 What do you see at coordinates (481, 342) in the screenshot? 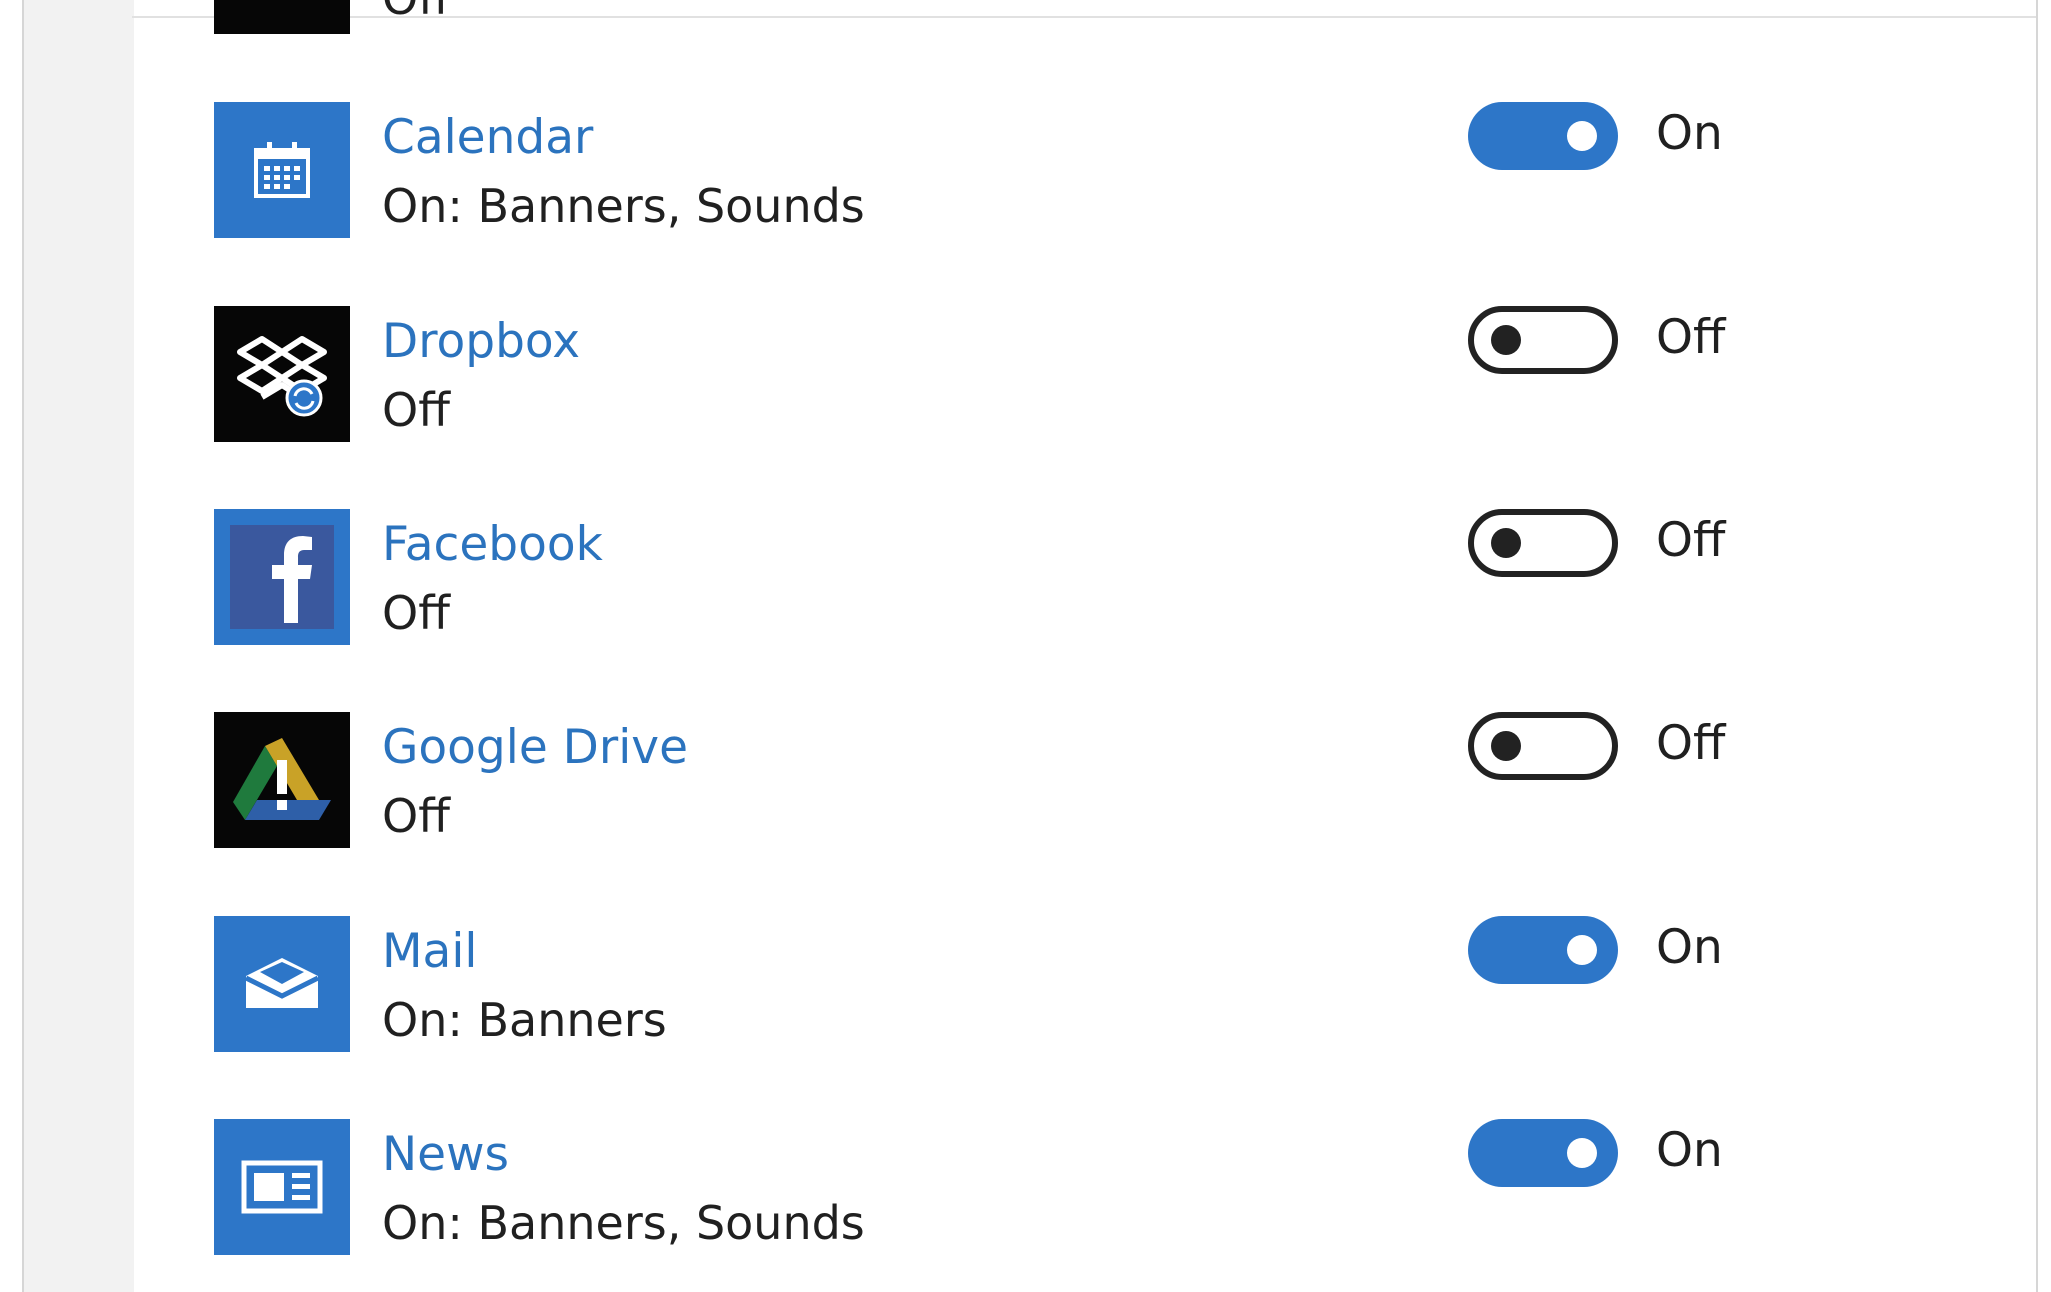
I see `app-name-link: Dropbox` at bounding box center [481, 342].